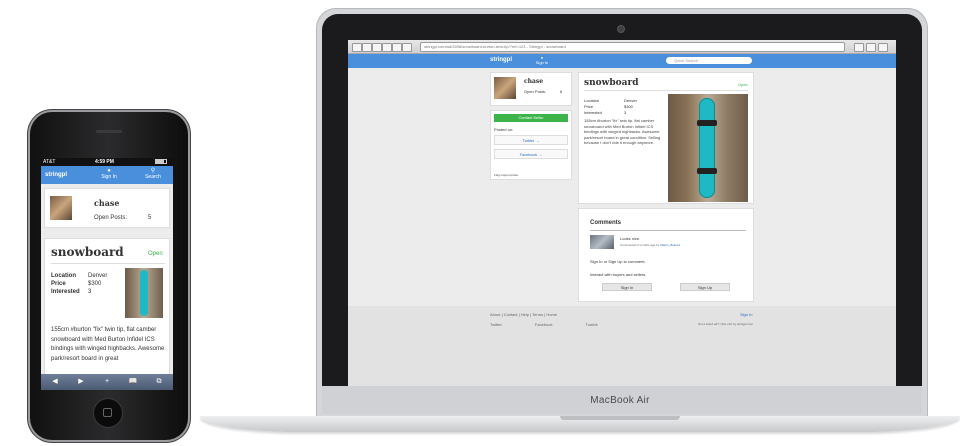 The image size is (960, 446). I want to click on site-logo: stringpl, so click(501, 60).